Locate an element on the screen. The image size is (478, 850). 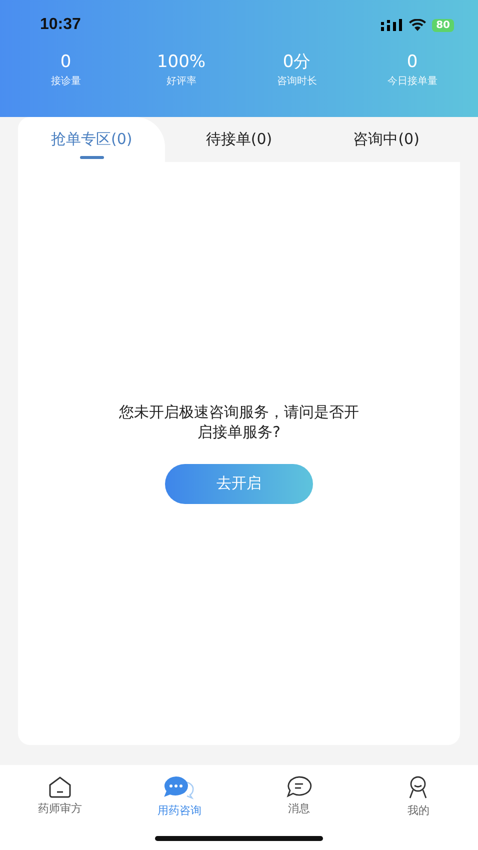
tab: 待接单(0) is located at coordinates (239, 139).